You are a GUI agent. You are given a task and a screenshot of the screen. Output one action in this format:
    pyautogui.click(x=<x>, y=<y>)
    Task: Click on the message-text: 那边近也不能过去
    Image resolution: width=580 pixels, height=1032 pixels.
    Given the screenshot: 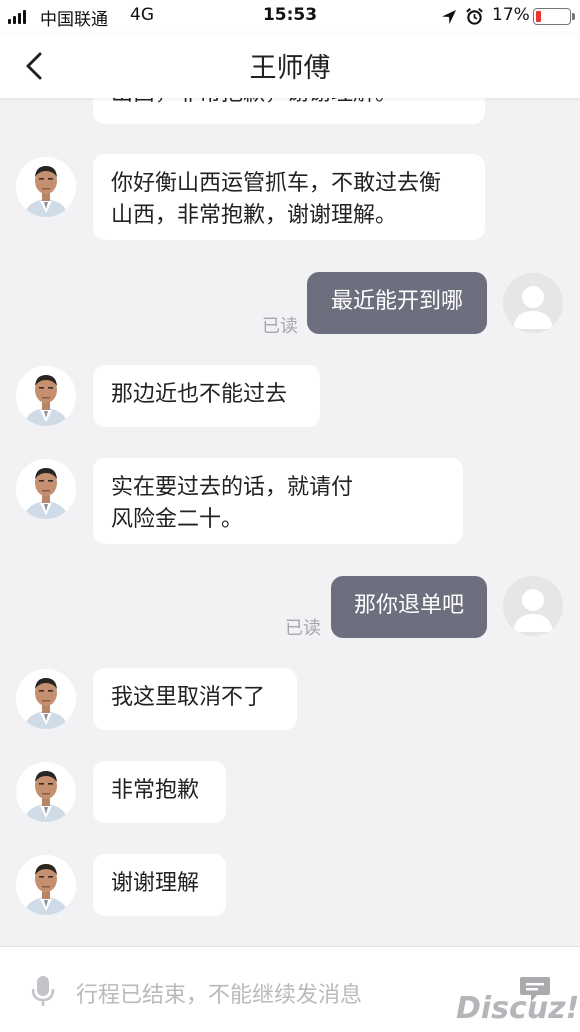 What is the action you would take?
    pyautogui.click(x=199, y=394)
    